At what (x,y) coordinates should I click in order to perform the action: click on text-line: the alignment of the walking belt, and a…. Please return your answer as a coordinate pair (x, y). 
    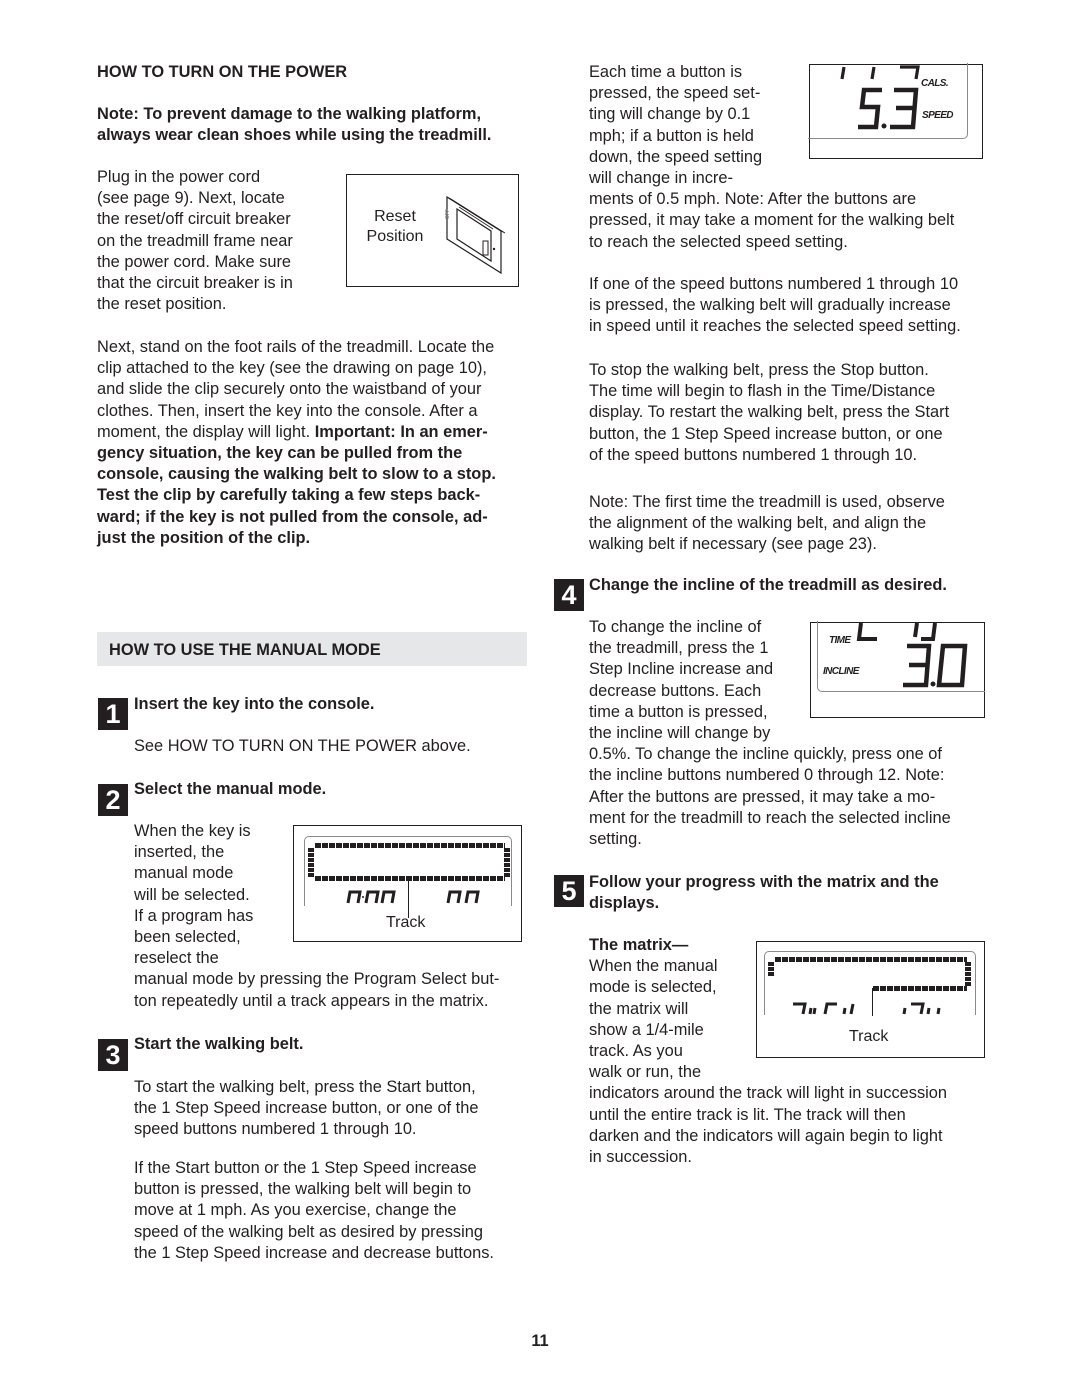
    Looking at the image, I should click on (758, 523).